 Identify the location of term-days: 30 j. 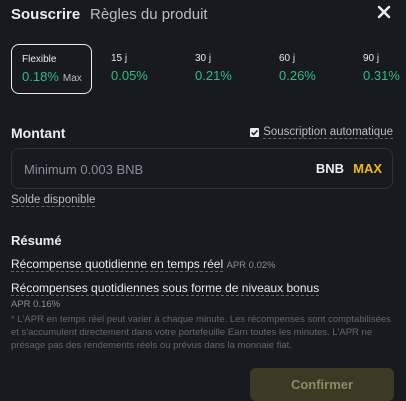
(203, 58).